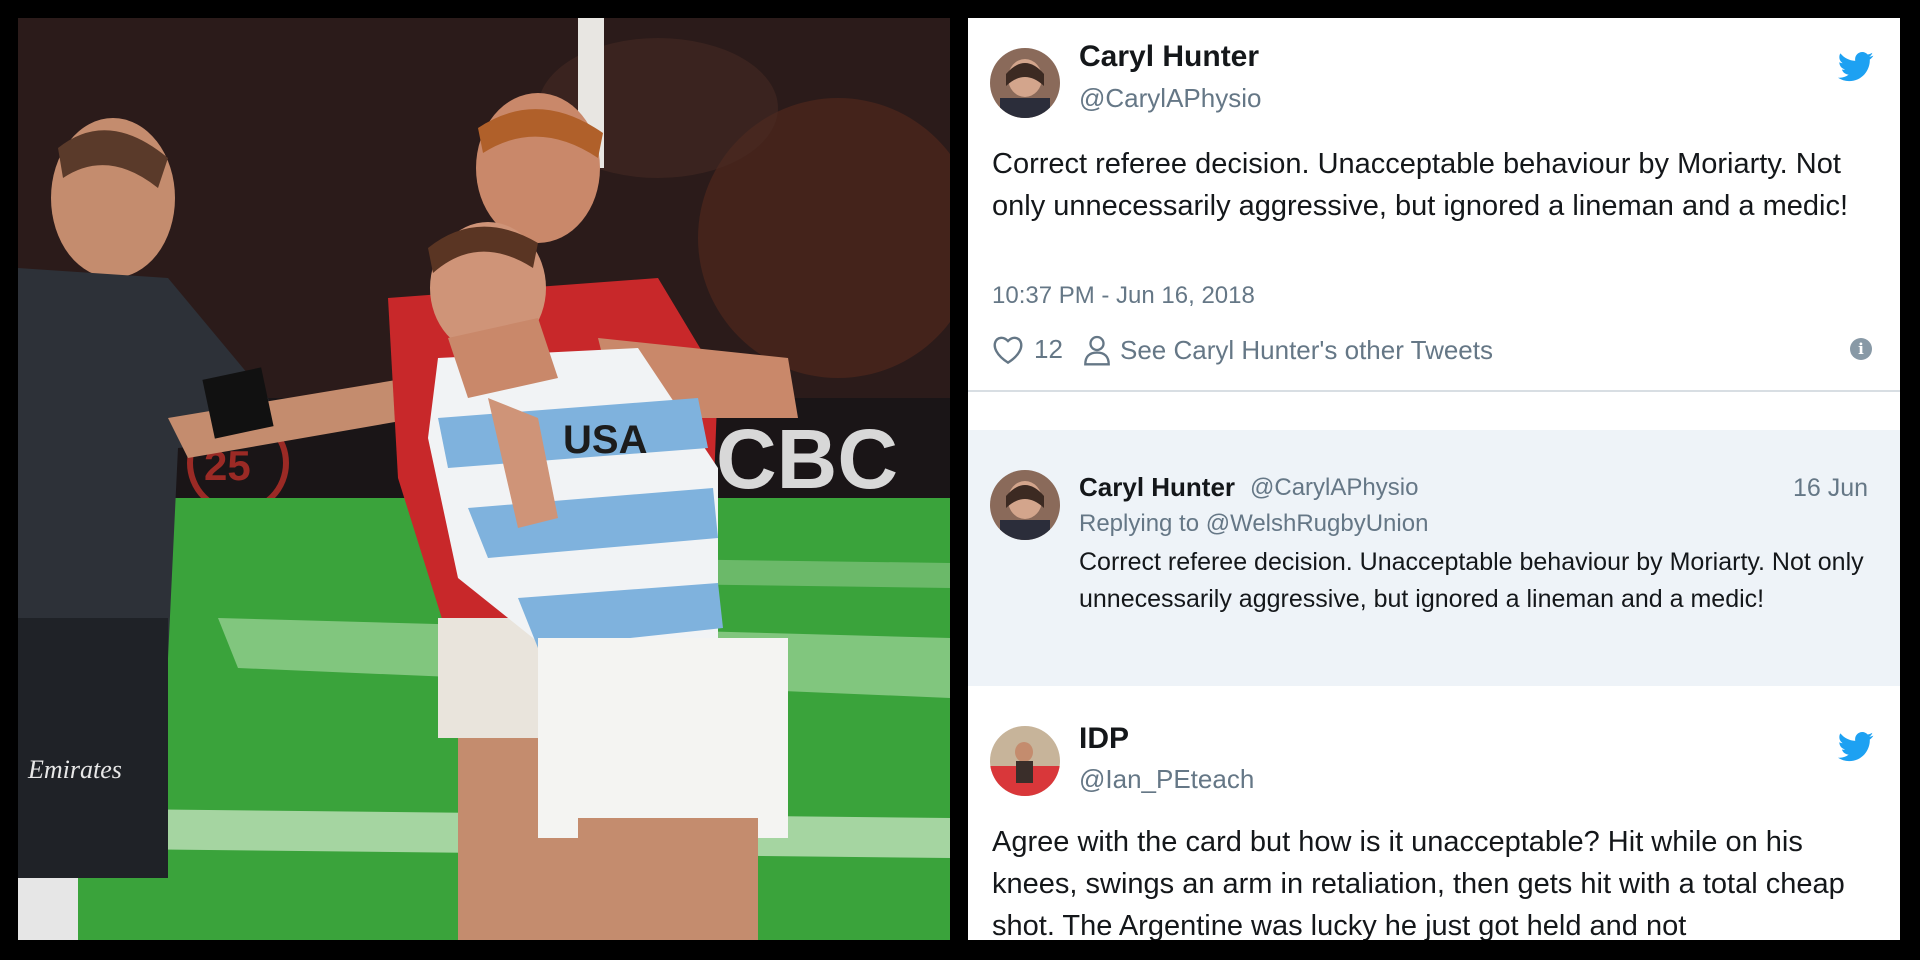 This screenshot has width=1920, height=960. What do you see at coordinates (1027, 349) in the screenshot?
I see `like-button: 12` at bounding box center [1027, 349].